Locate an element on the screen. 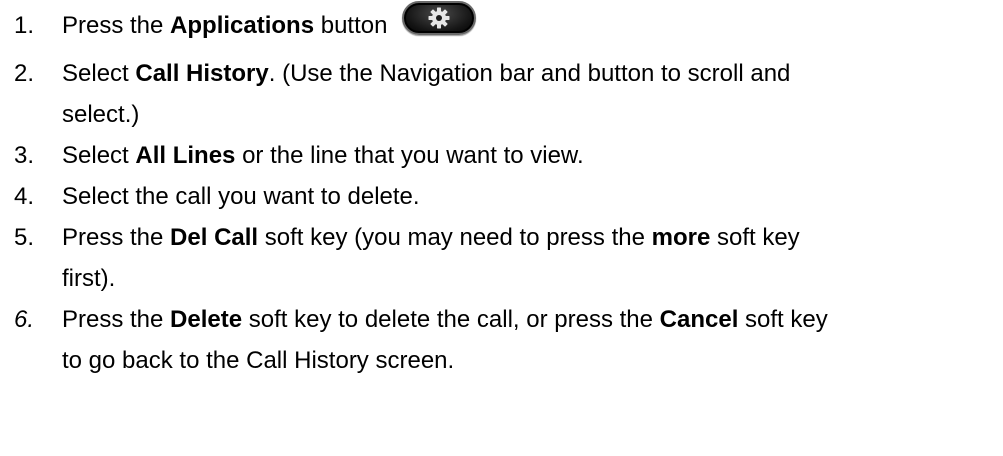  step-bold-term: more is located at coordinates (681, 237).